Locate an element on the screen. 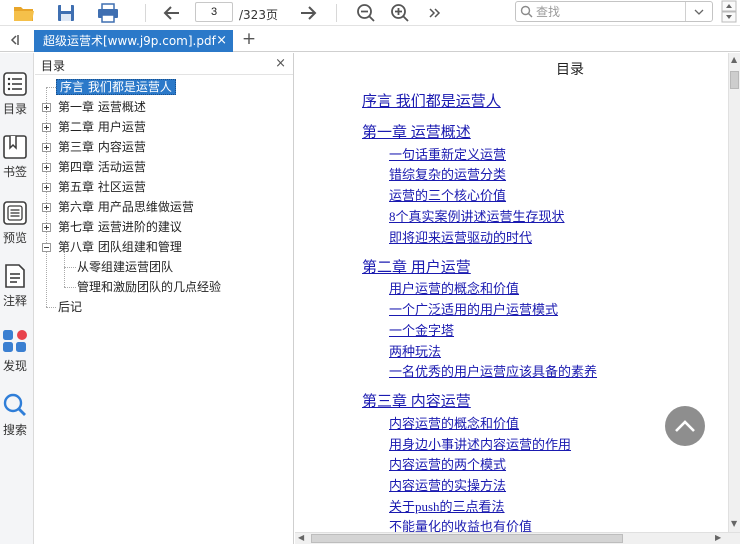 The height and width of the screenshot is (544, 740). rail-label-annotation: 注释 is located at coordinates (14, 301).